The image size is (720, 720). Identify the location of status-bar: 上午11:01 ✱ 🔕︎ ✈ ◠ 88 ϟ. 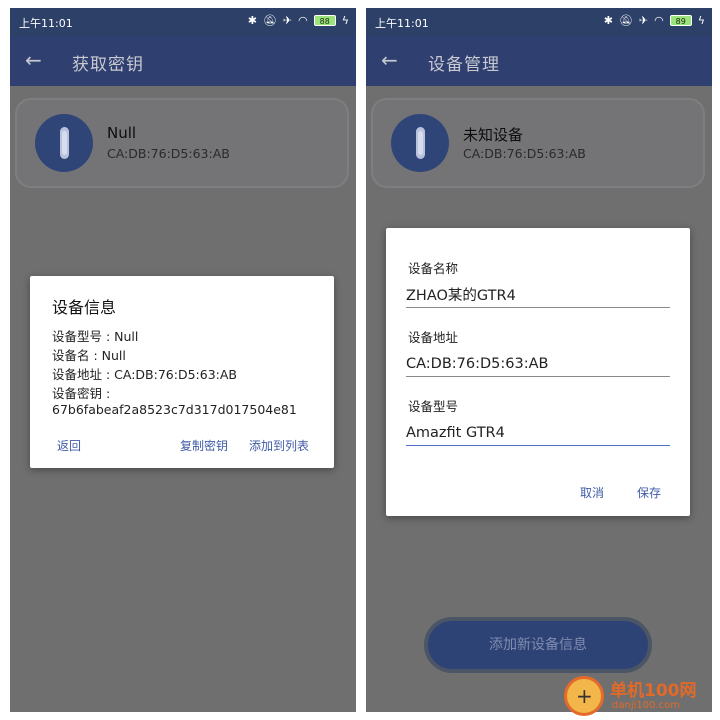
(183, 22).